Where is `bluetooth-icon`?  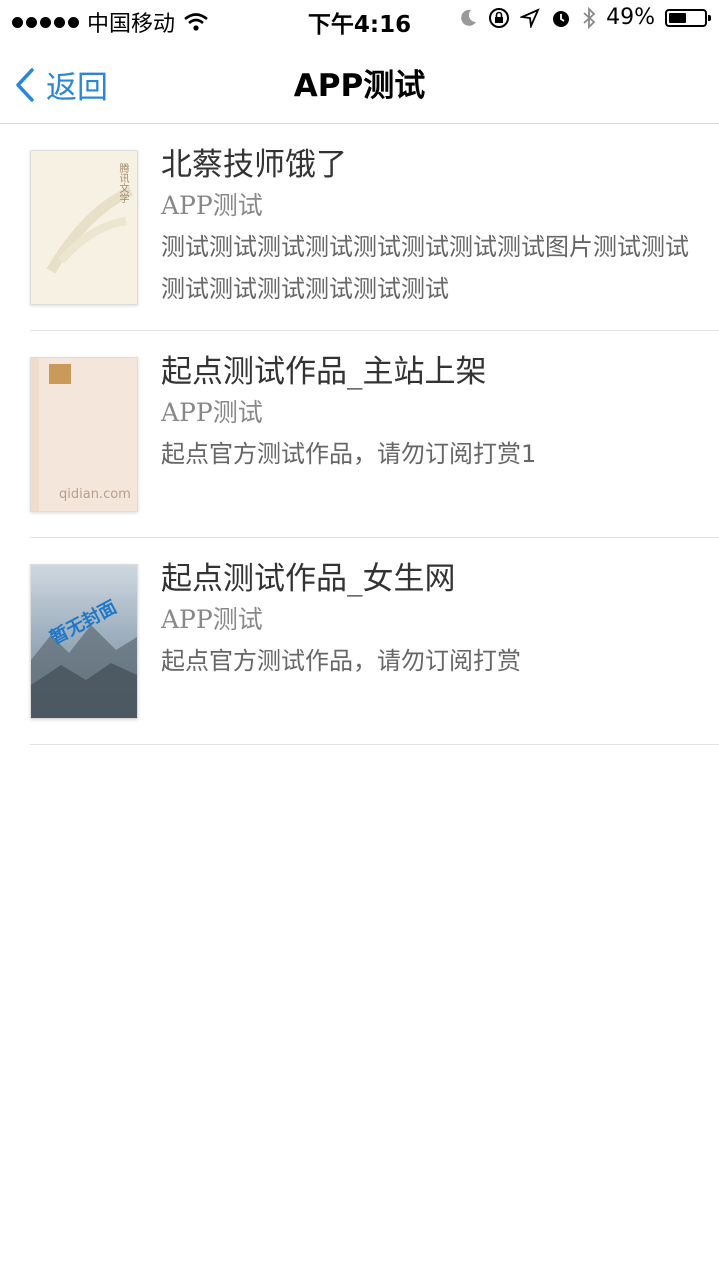 bluetooth-icon is located at coordinates (589, 17).